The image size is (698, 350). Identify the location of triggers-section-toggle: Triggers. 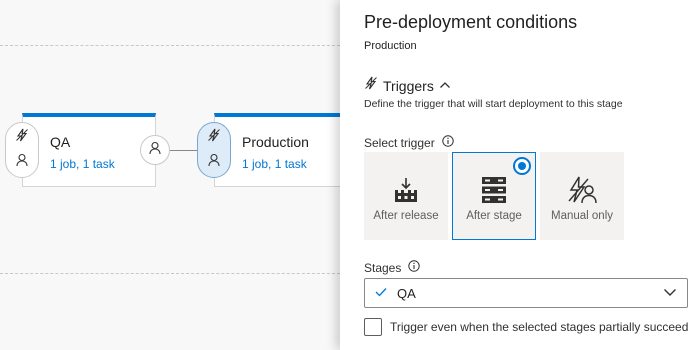
(407, 85).